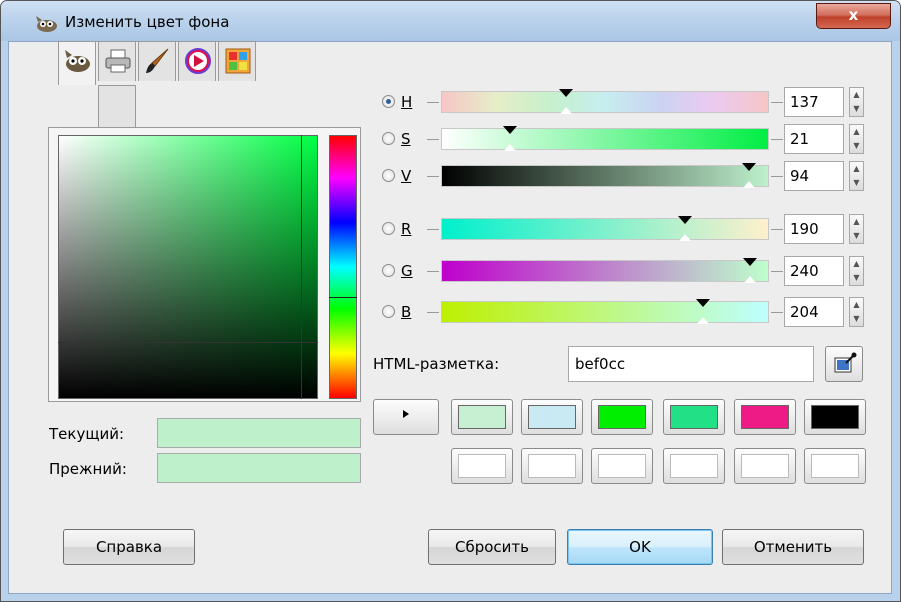 The width and height of the screenshot is (901, 602). Describe the element at coordinates (259, 433) in the screenshot. I see `current-color-swatch` at that location.